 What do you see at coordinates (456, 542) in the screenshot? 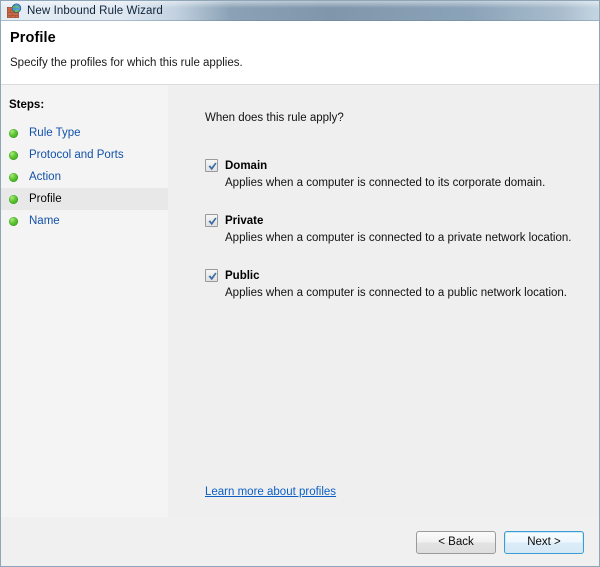
I see `back-button: < Back` at bounding box center [456, 542].